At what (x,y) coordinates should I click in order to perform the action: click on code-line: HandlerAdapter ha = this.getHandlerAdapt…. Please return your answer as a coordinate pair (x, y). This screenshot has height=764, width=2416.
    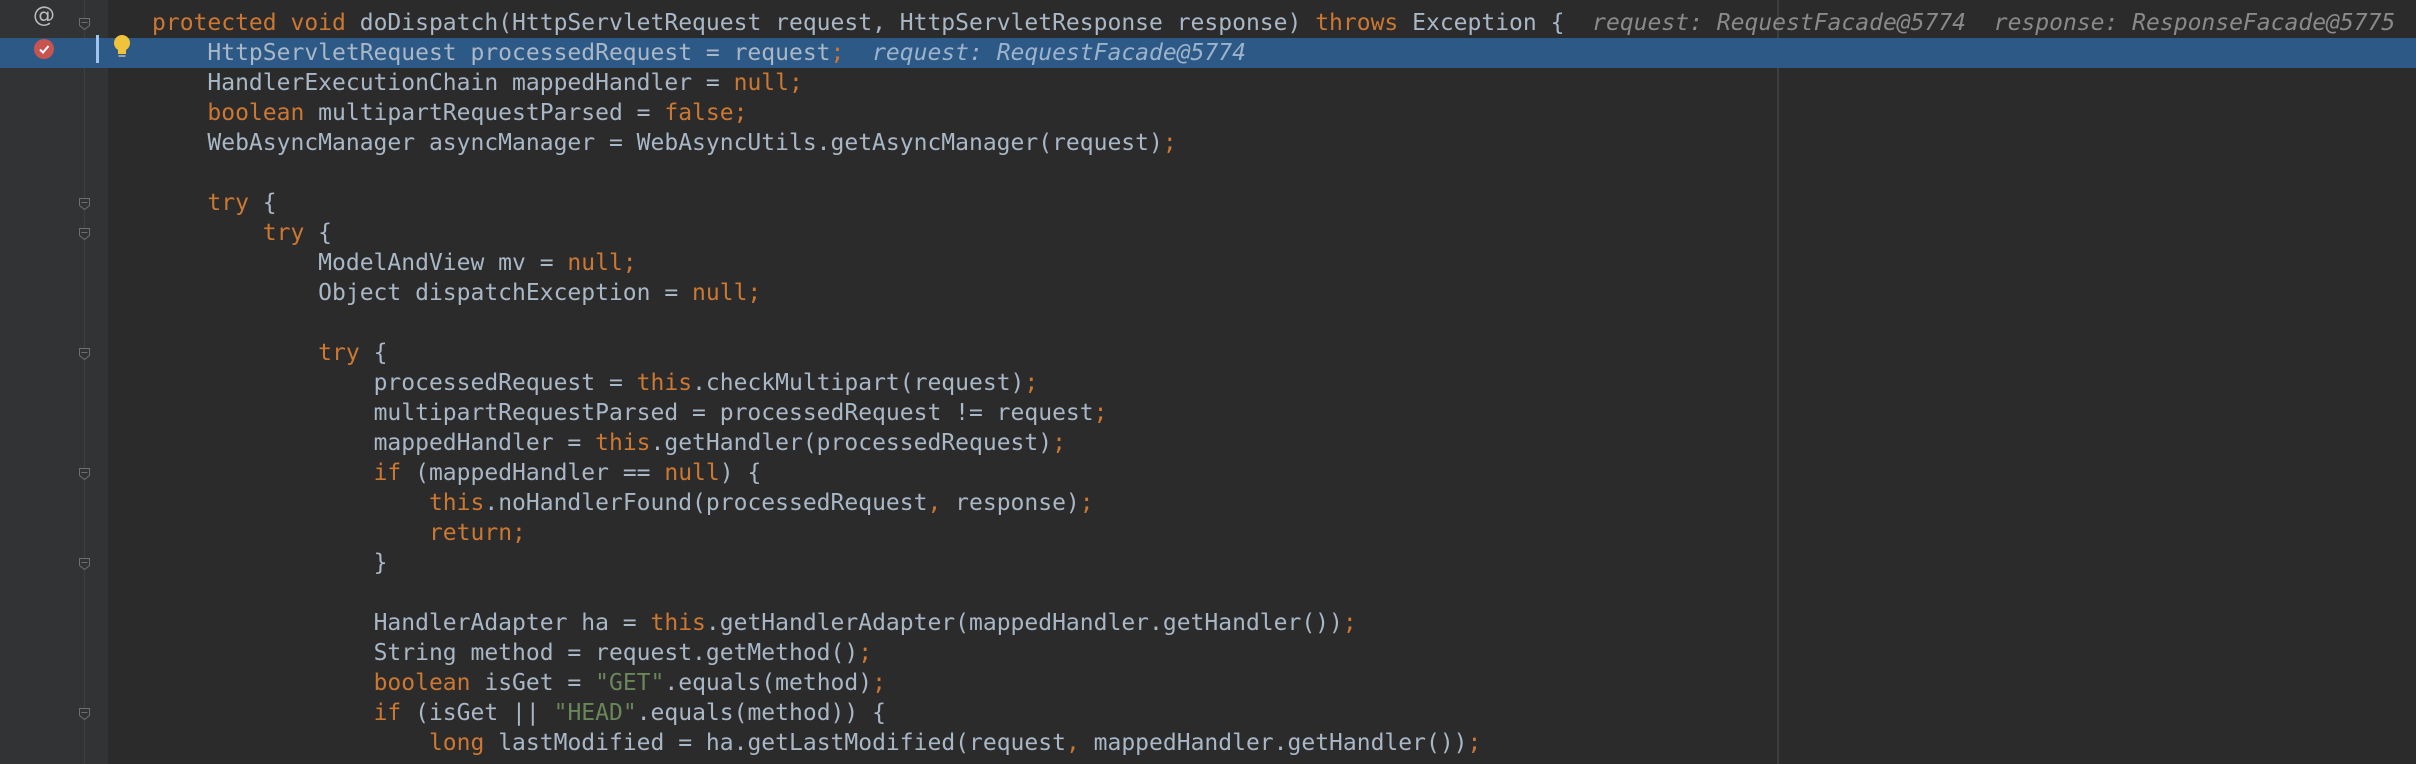
    Looking at the image, I should click on (1208, 623).